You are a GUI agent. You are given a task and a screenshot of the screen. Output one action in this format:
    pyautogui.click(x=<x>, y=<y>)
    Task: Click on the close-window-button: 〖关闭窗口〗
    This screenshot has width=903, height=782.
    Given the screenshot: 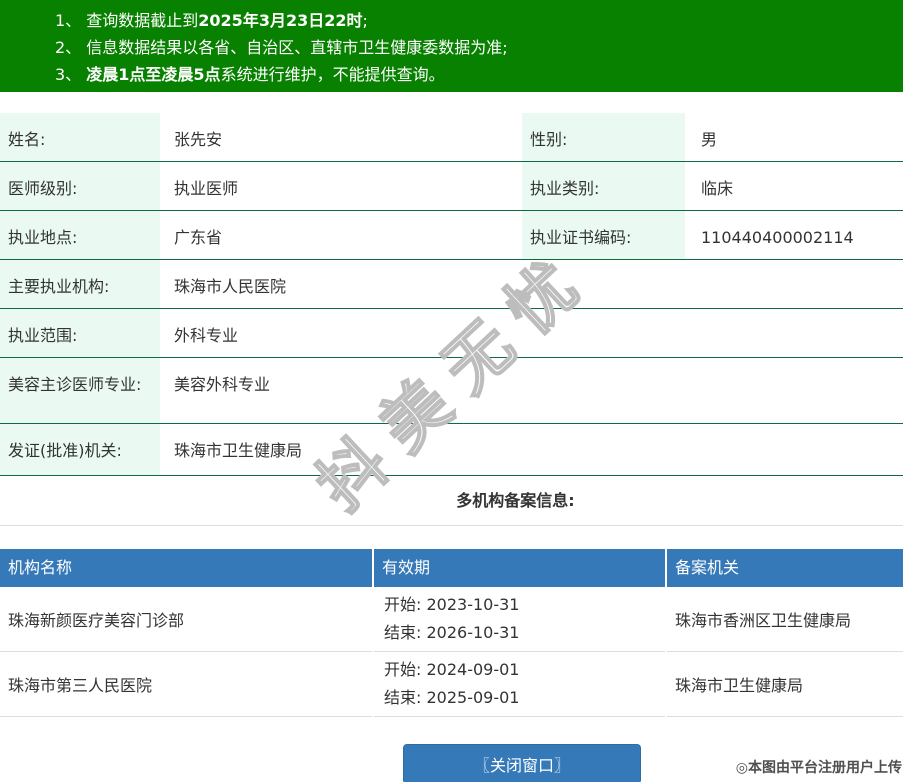 What is the action you would take?
    pyautogui.click(x=522, y=763)
    